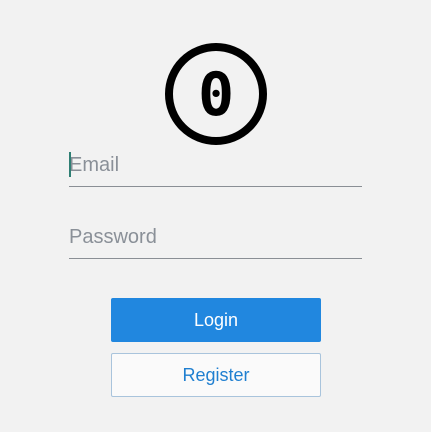 The height and width of the screenshot is (432, 431). I want to click on logo-glyph: 0, so click(216, 95).